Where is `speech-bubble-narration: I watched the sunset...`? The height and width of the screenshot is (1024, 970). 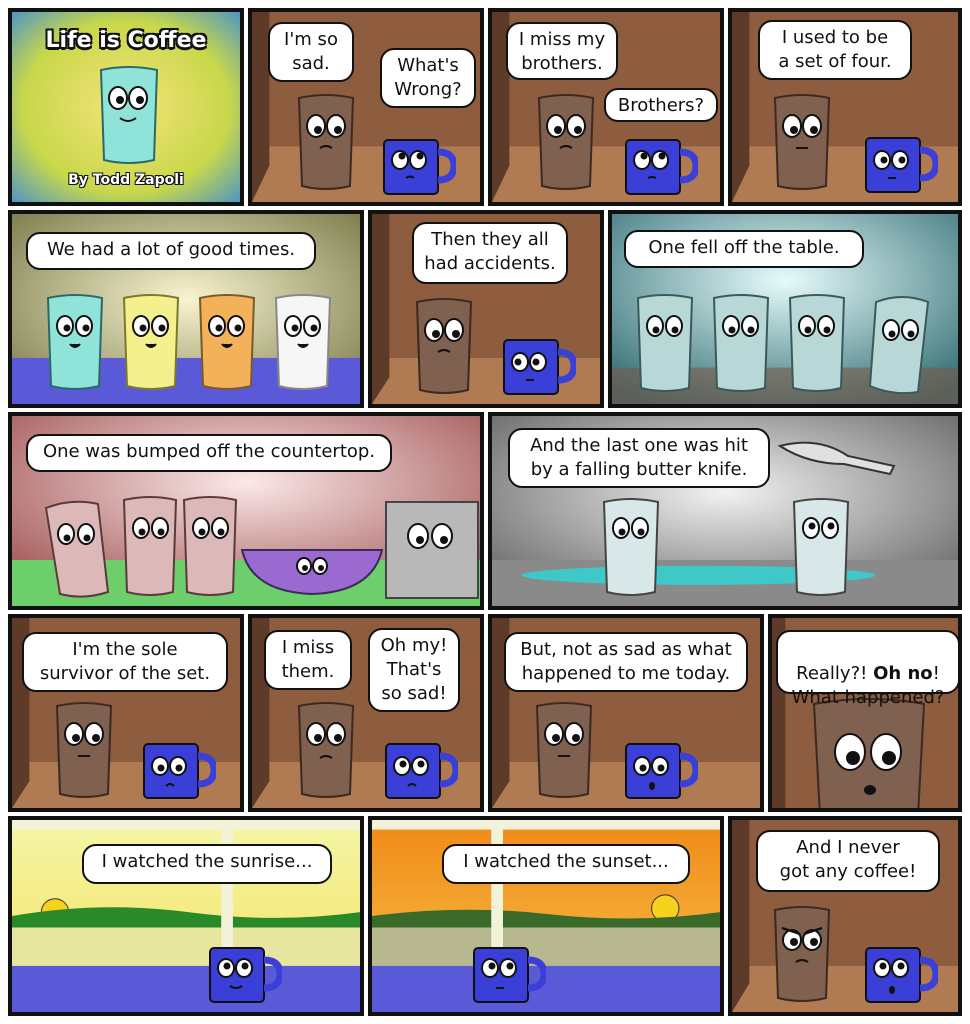 speech-bubble-narration: I watched the sunset... is located at coordinates (566, 864).